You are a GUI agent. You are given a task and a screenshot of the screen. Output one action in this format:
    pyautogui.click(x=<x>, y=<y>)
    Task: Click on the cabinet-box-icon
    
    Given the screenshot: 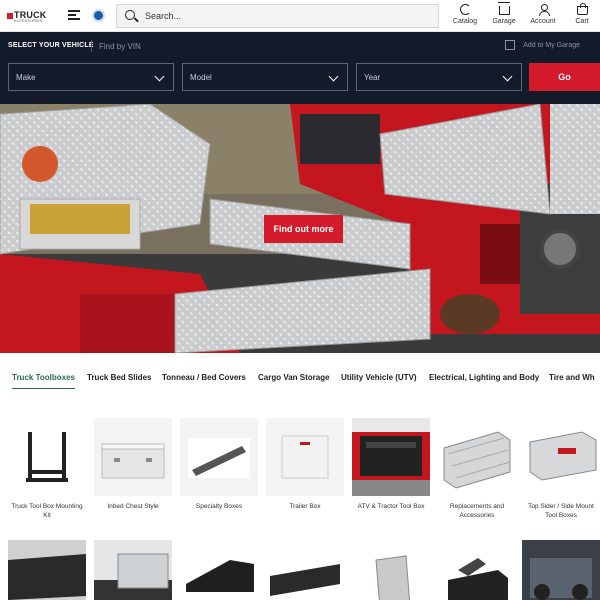 What is the action you would take?
    pyautogui.click(x=391, y=570)
    